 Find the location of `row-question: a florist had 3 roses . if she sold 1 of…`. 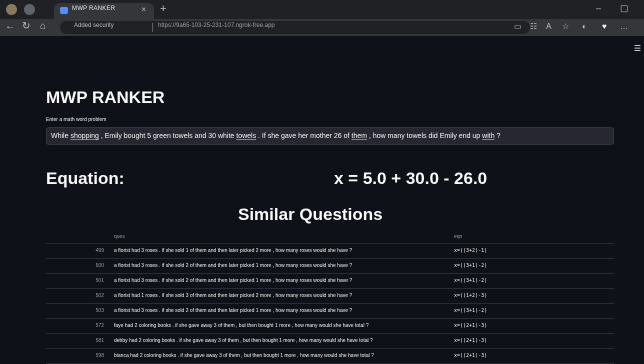

row-question: a florist had 3 roses . if she sold 1 of… is located at coordinates (278, 251).